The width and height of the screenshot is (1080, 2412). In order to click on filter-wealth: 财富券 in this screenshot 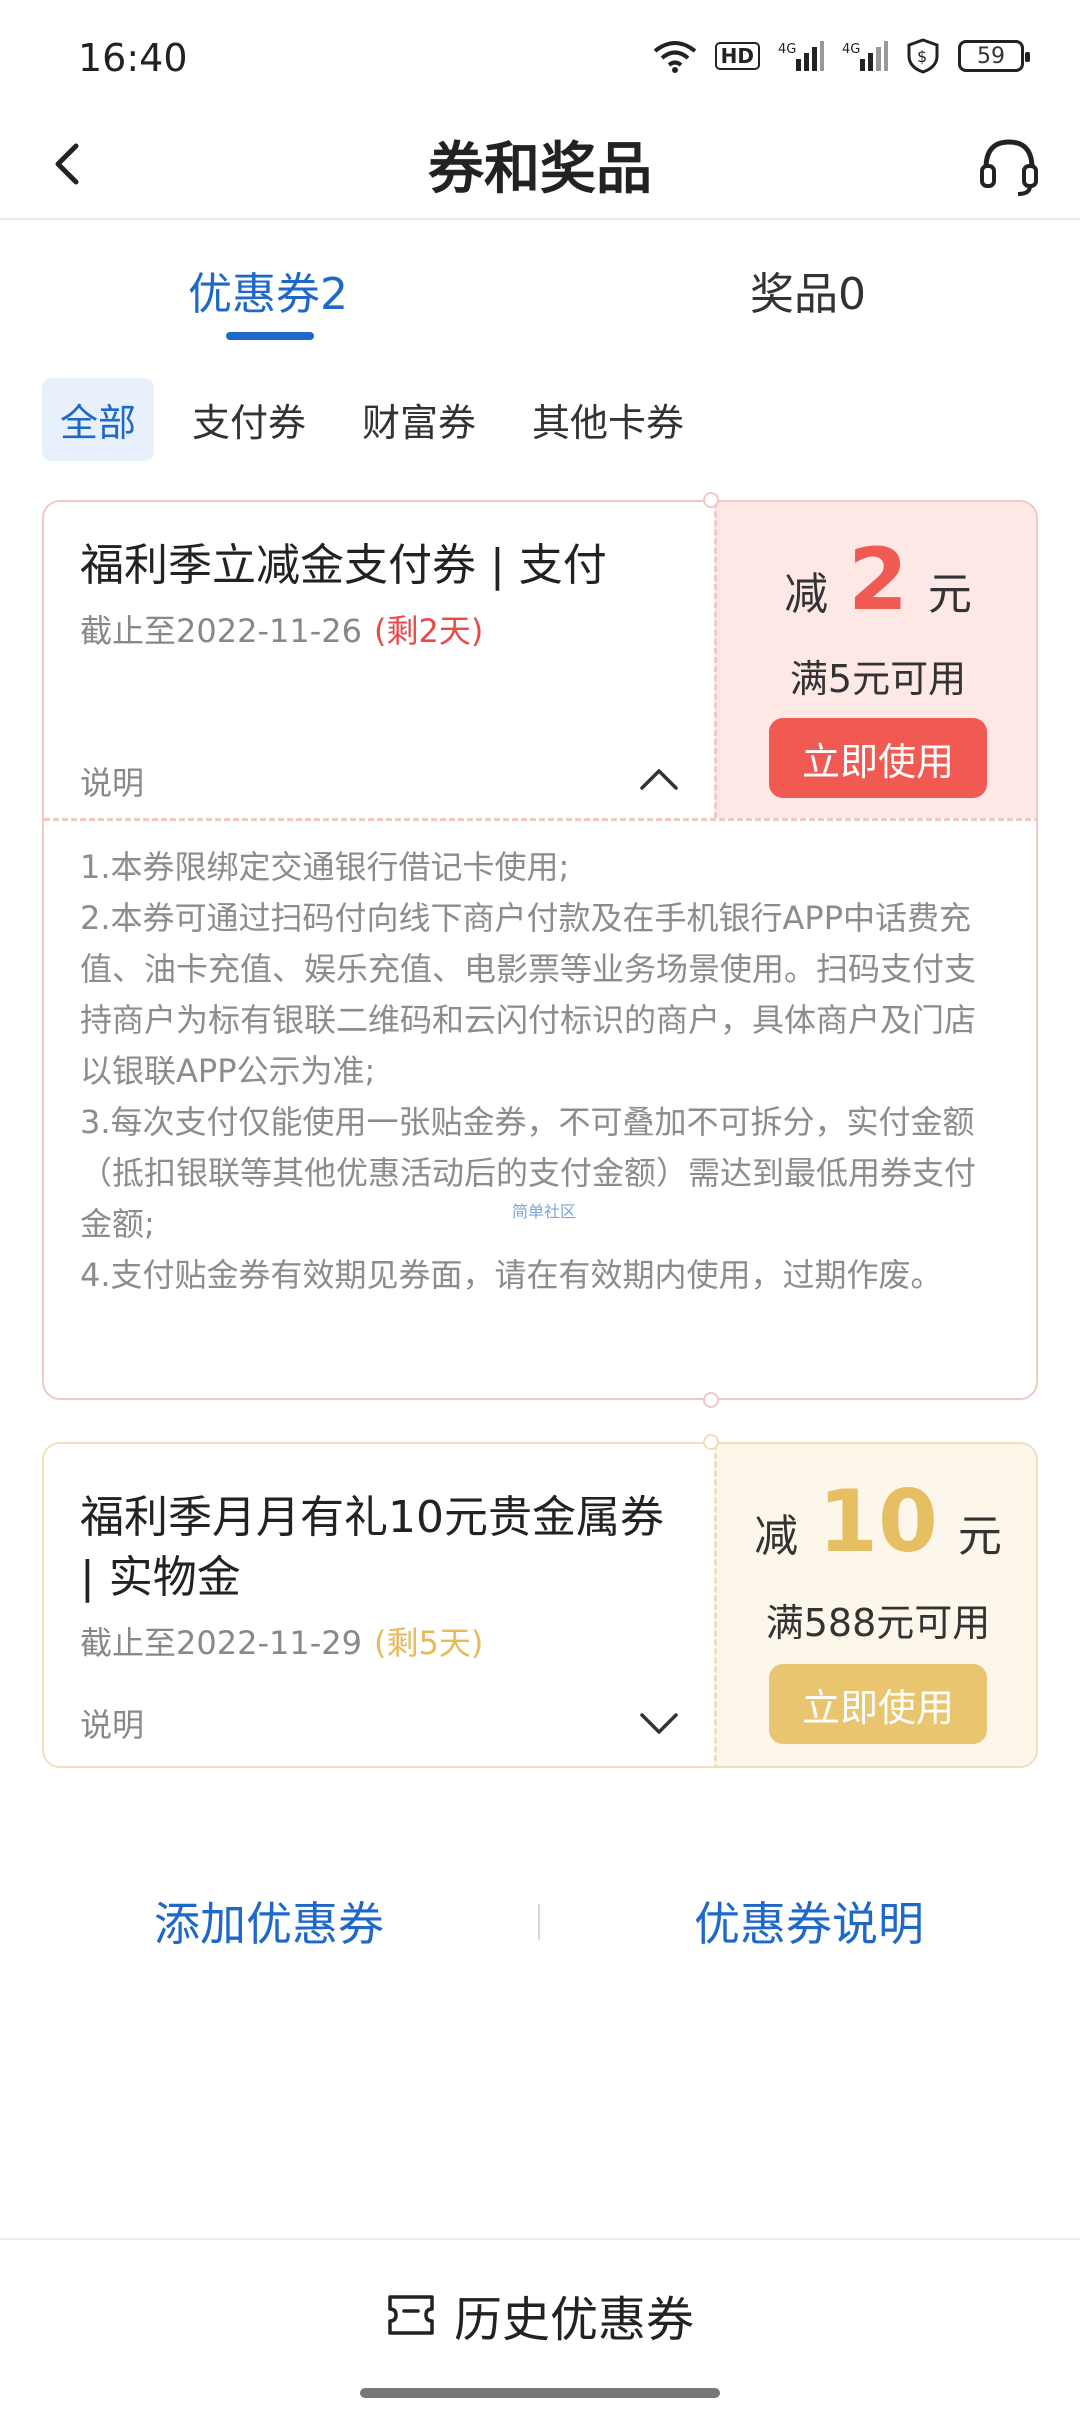, I will do `click(419, 419)`.